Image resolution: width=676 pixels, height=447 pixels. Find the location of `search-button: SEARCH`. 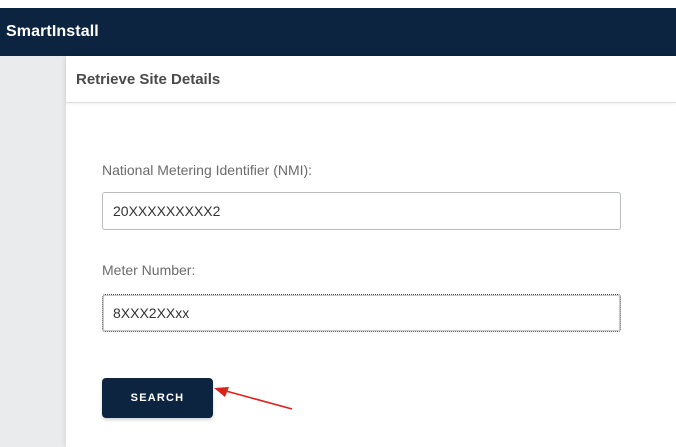

search-button: SEARCH is located at coordinates (157, 398).